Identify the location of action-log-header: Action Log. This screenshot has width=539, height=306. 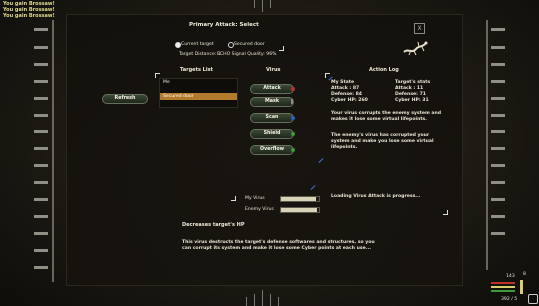
(384, 70).